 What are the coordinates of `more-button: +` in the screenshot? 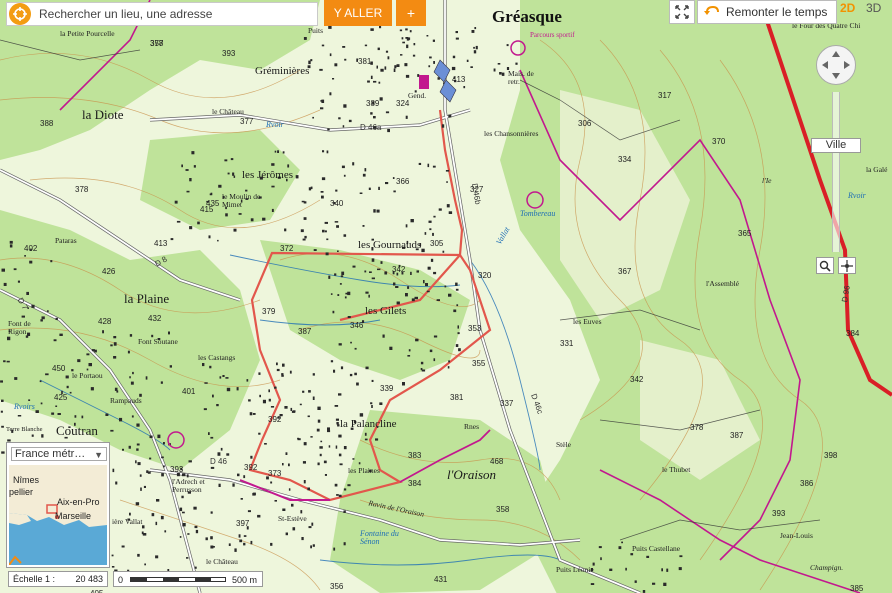 It's located at (411, 13).